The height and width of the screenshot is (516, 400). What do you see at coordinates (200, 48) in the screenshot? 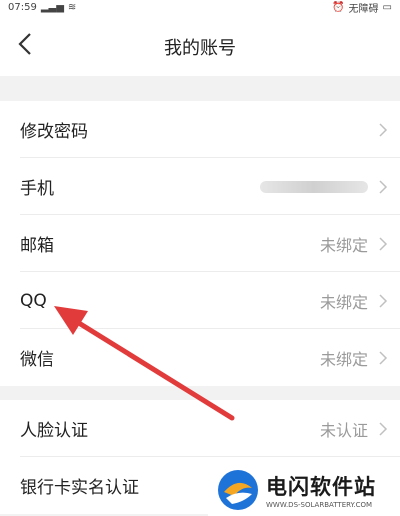
I see `page-title: 我的账号` at bounding box center [200, 48].